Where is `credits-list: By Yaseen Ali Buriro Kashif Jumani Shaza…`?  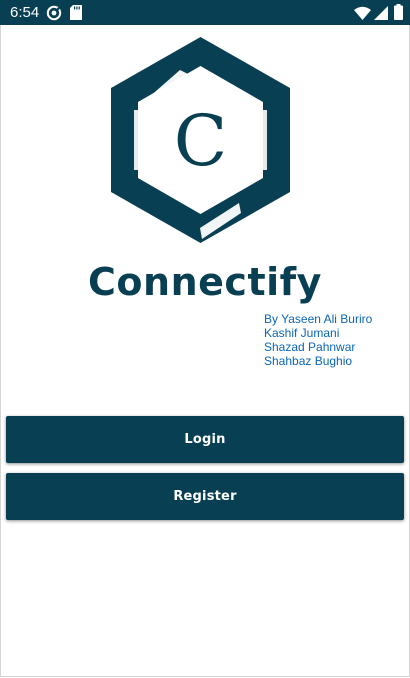 credits-list: By Yaseen Ali Buriro Kashif Jumani Shaza… is located at coordinates (318, 340).